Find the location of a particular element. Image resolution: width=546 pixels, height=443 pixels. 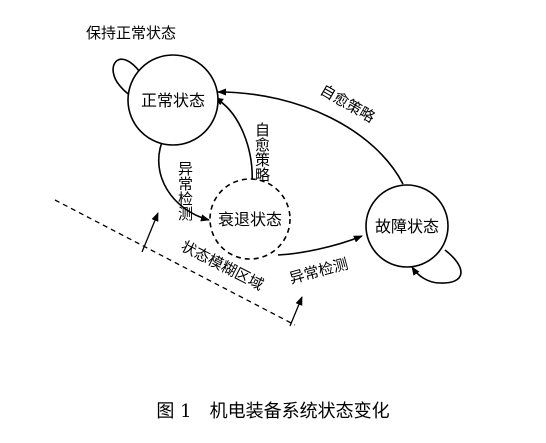

edge-fault-to-normal-label: 自愈策略 is located at coordinates (347, 104).